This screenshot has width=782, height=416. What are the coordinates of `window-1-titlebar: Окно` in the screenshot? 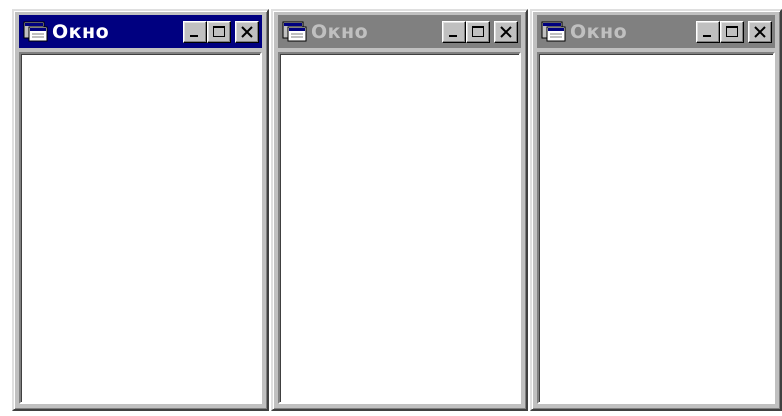 It's located at (140, 31).